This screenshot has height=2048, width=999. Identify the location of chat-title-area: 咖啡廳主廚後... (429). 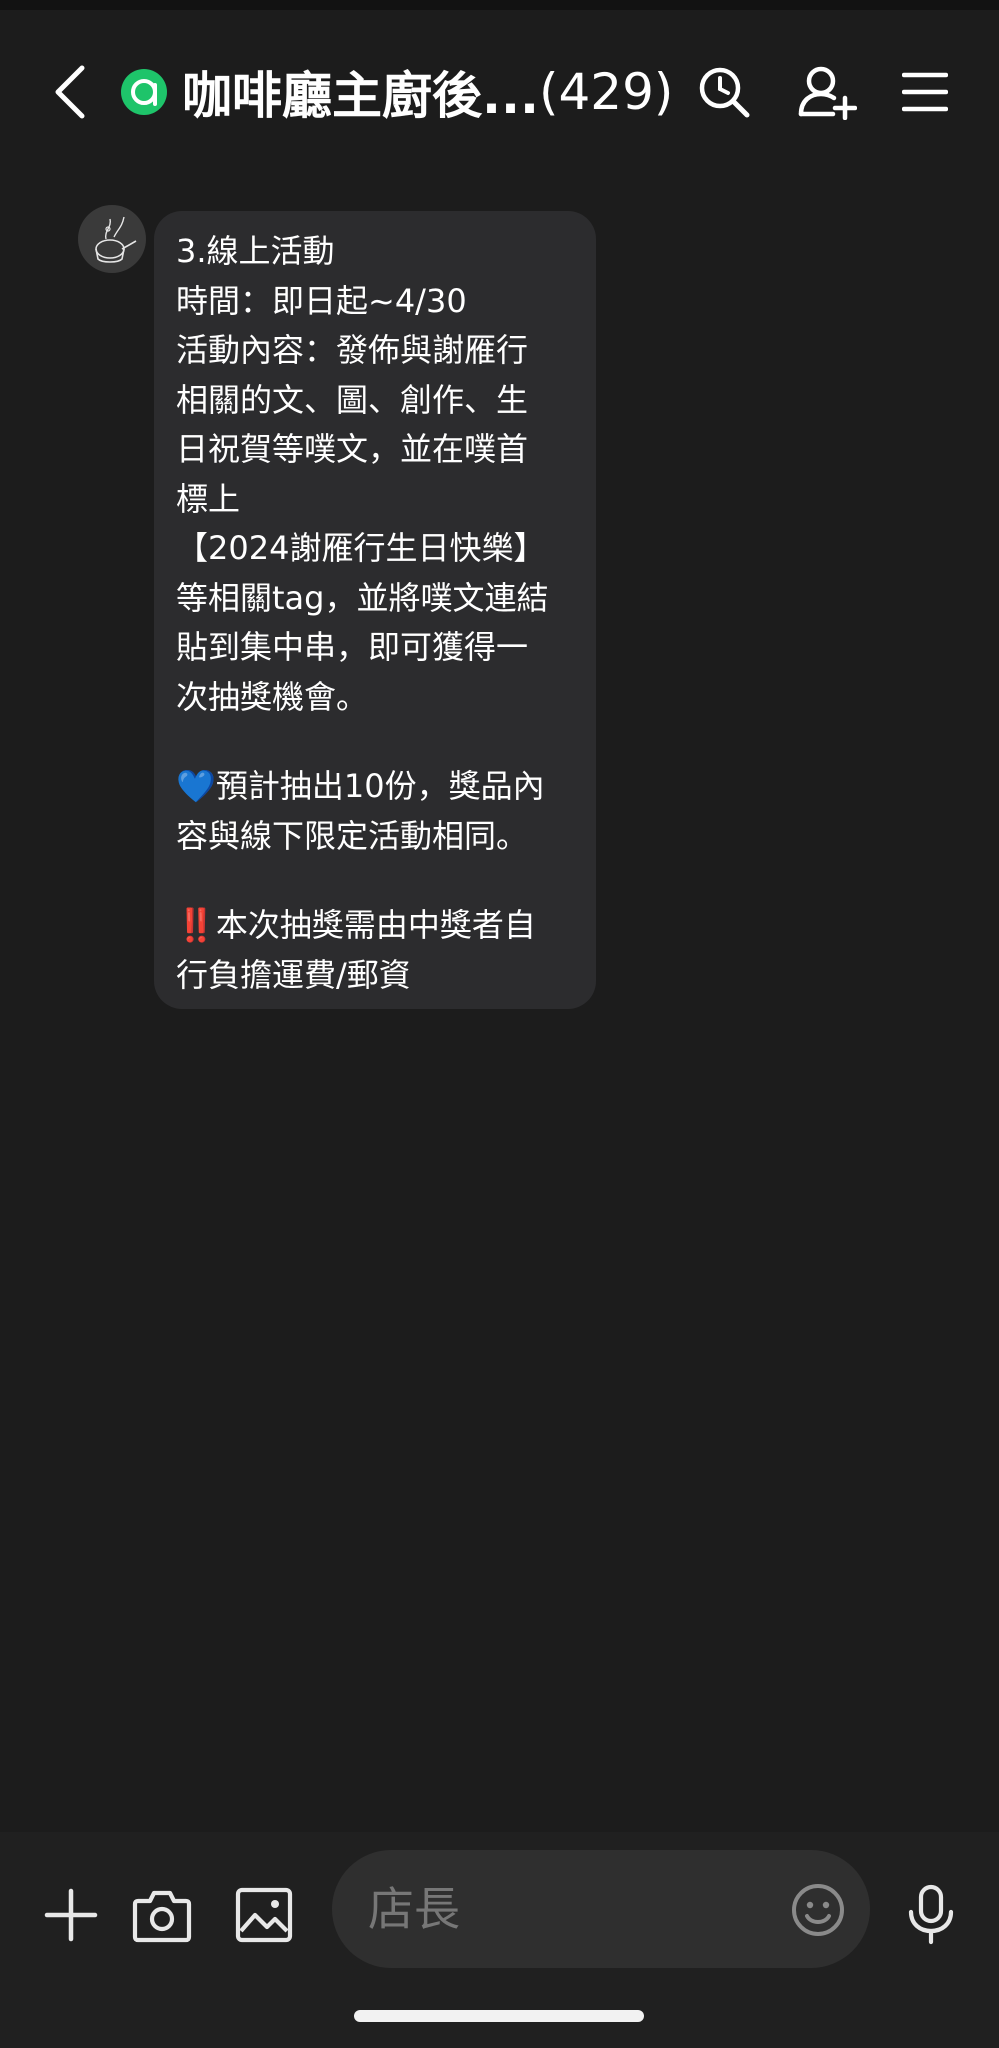
(432, 92).